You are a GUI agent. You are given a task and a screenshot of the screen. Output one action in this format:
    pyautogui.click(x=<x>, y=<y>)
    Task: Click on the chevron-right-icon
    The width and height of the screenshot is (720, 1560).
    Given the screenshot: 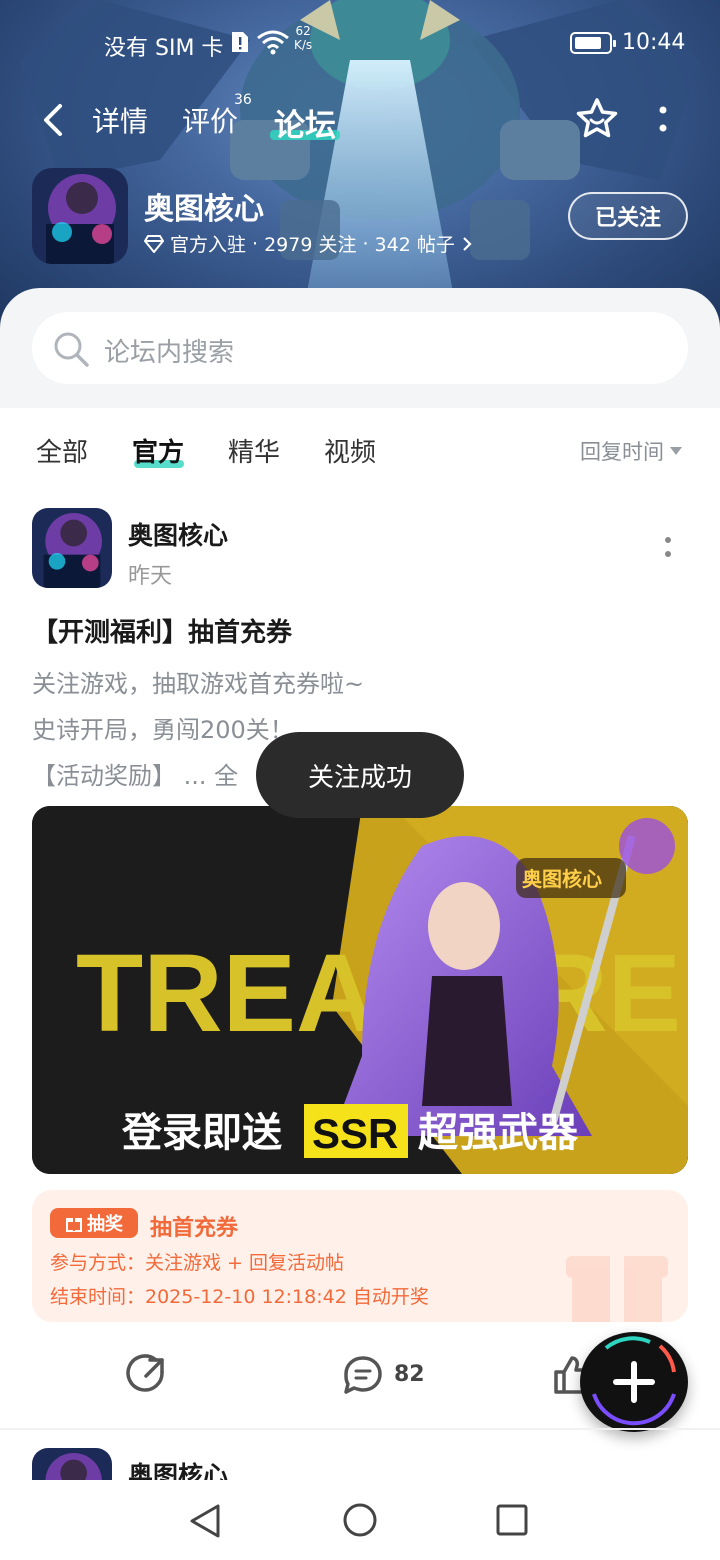 What is the action you would take?
    pyautogui.click(x=467, y=243)
    